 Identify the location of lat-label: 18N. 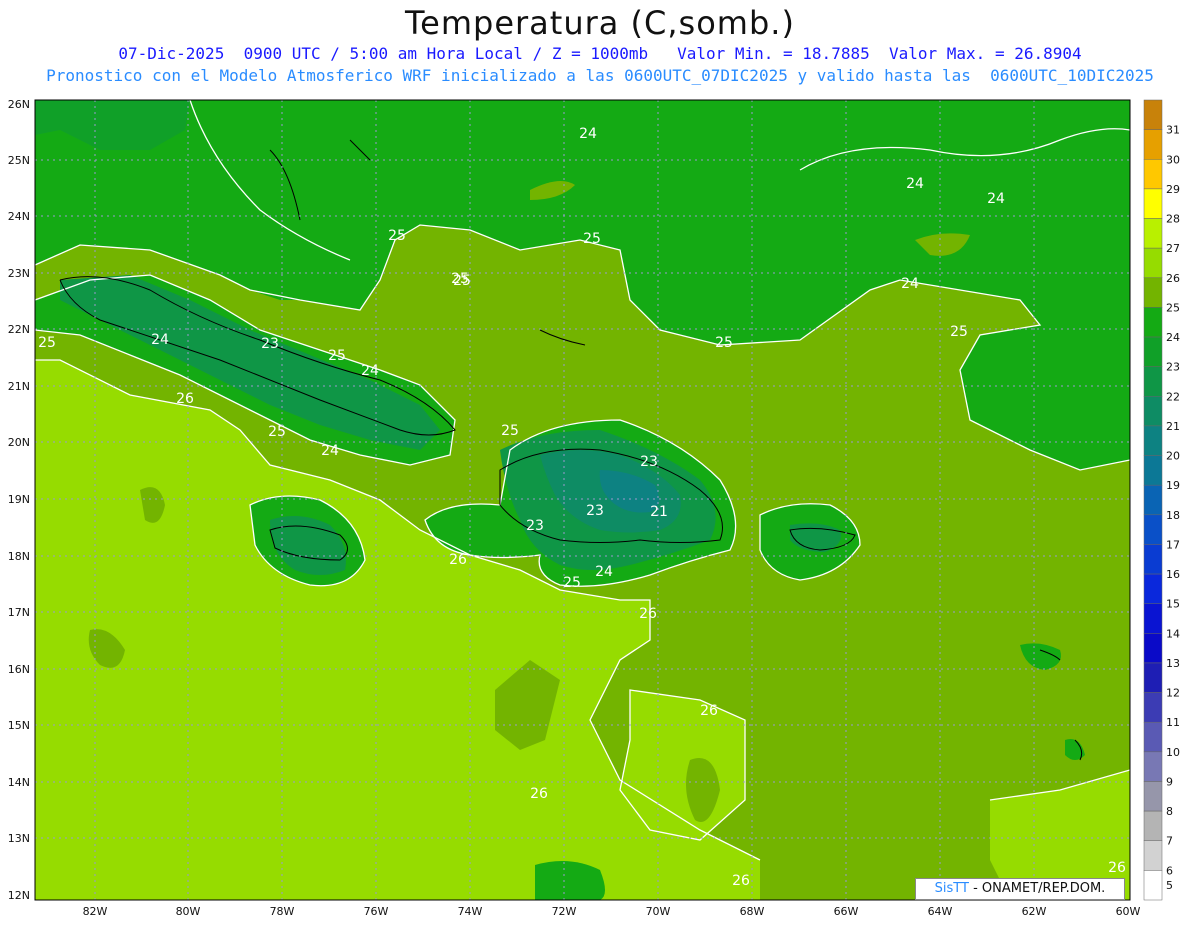
(19, 556).